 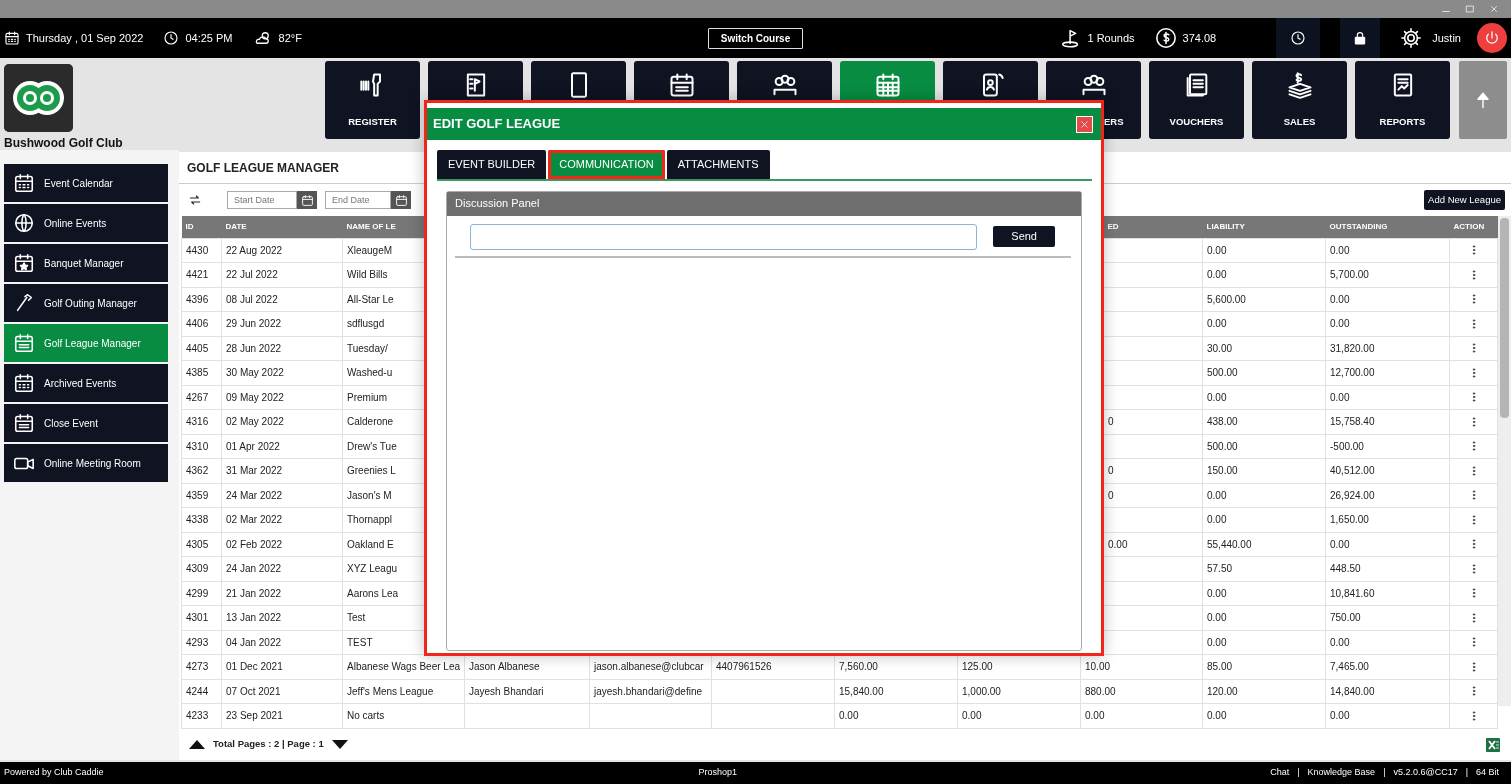 What do you see at coordinates (527, 691) in the screenshot?
I see `table-cell: Jayesh Bhandari` at bounding box center [527, 691].